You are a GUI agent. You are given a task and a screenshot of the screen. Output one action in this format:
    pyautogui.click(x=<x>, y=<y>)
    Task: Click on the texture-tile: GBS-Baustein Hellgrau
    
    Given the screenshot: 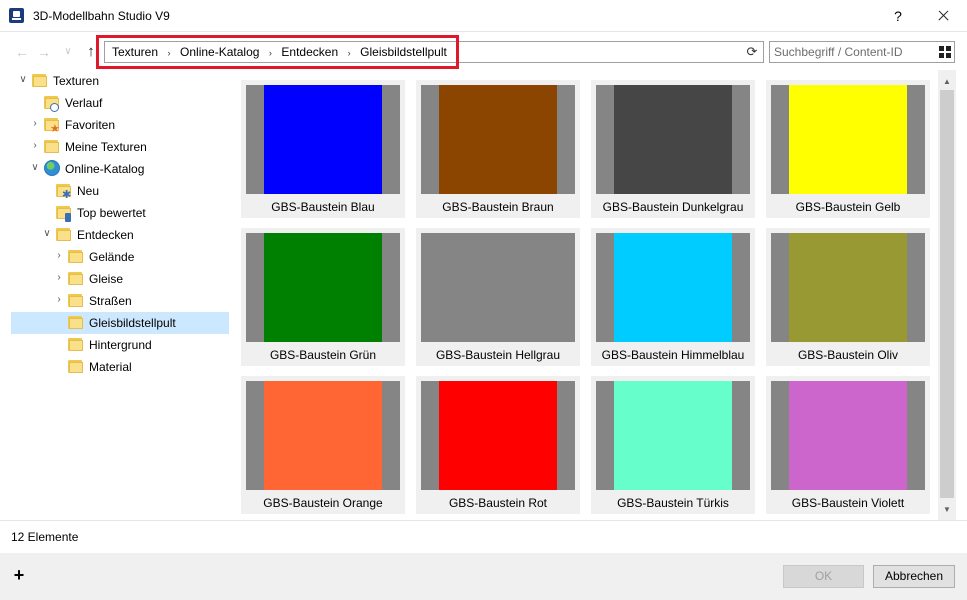 What is the action you would take?
    pyautogui.click(x=498, y=297)
    